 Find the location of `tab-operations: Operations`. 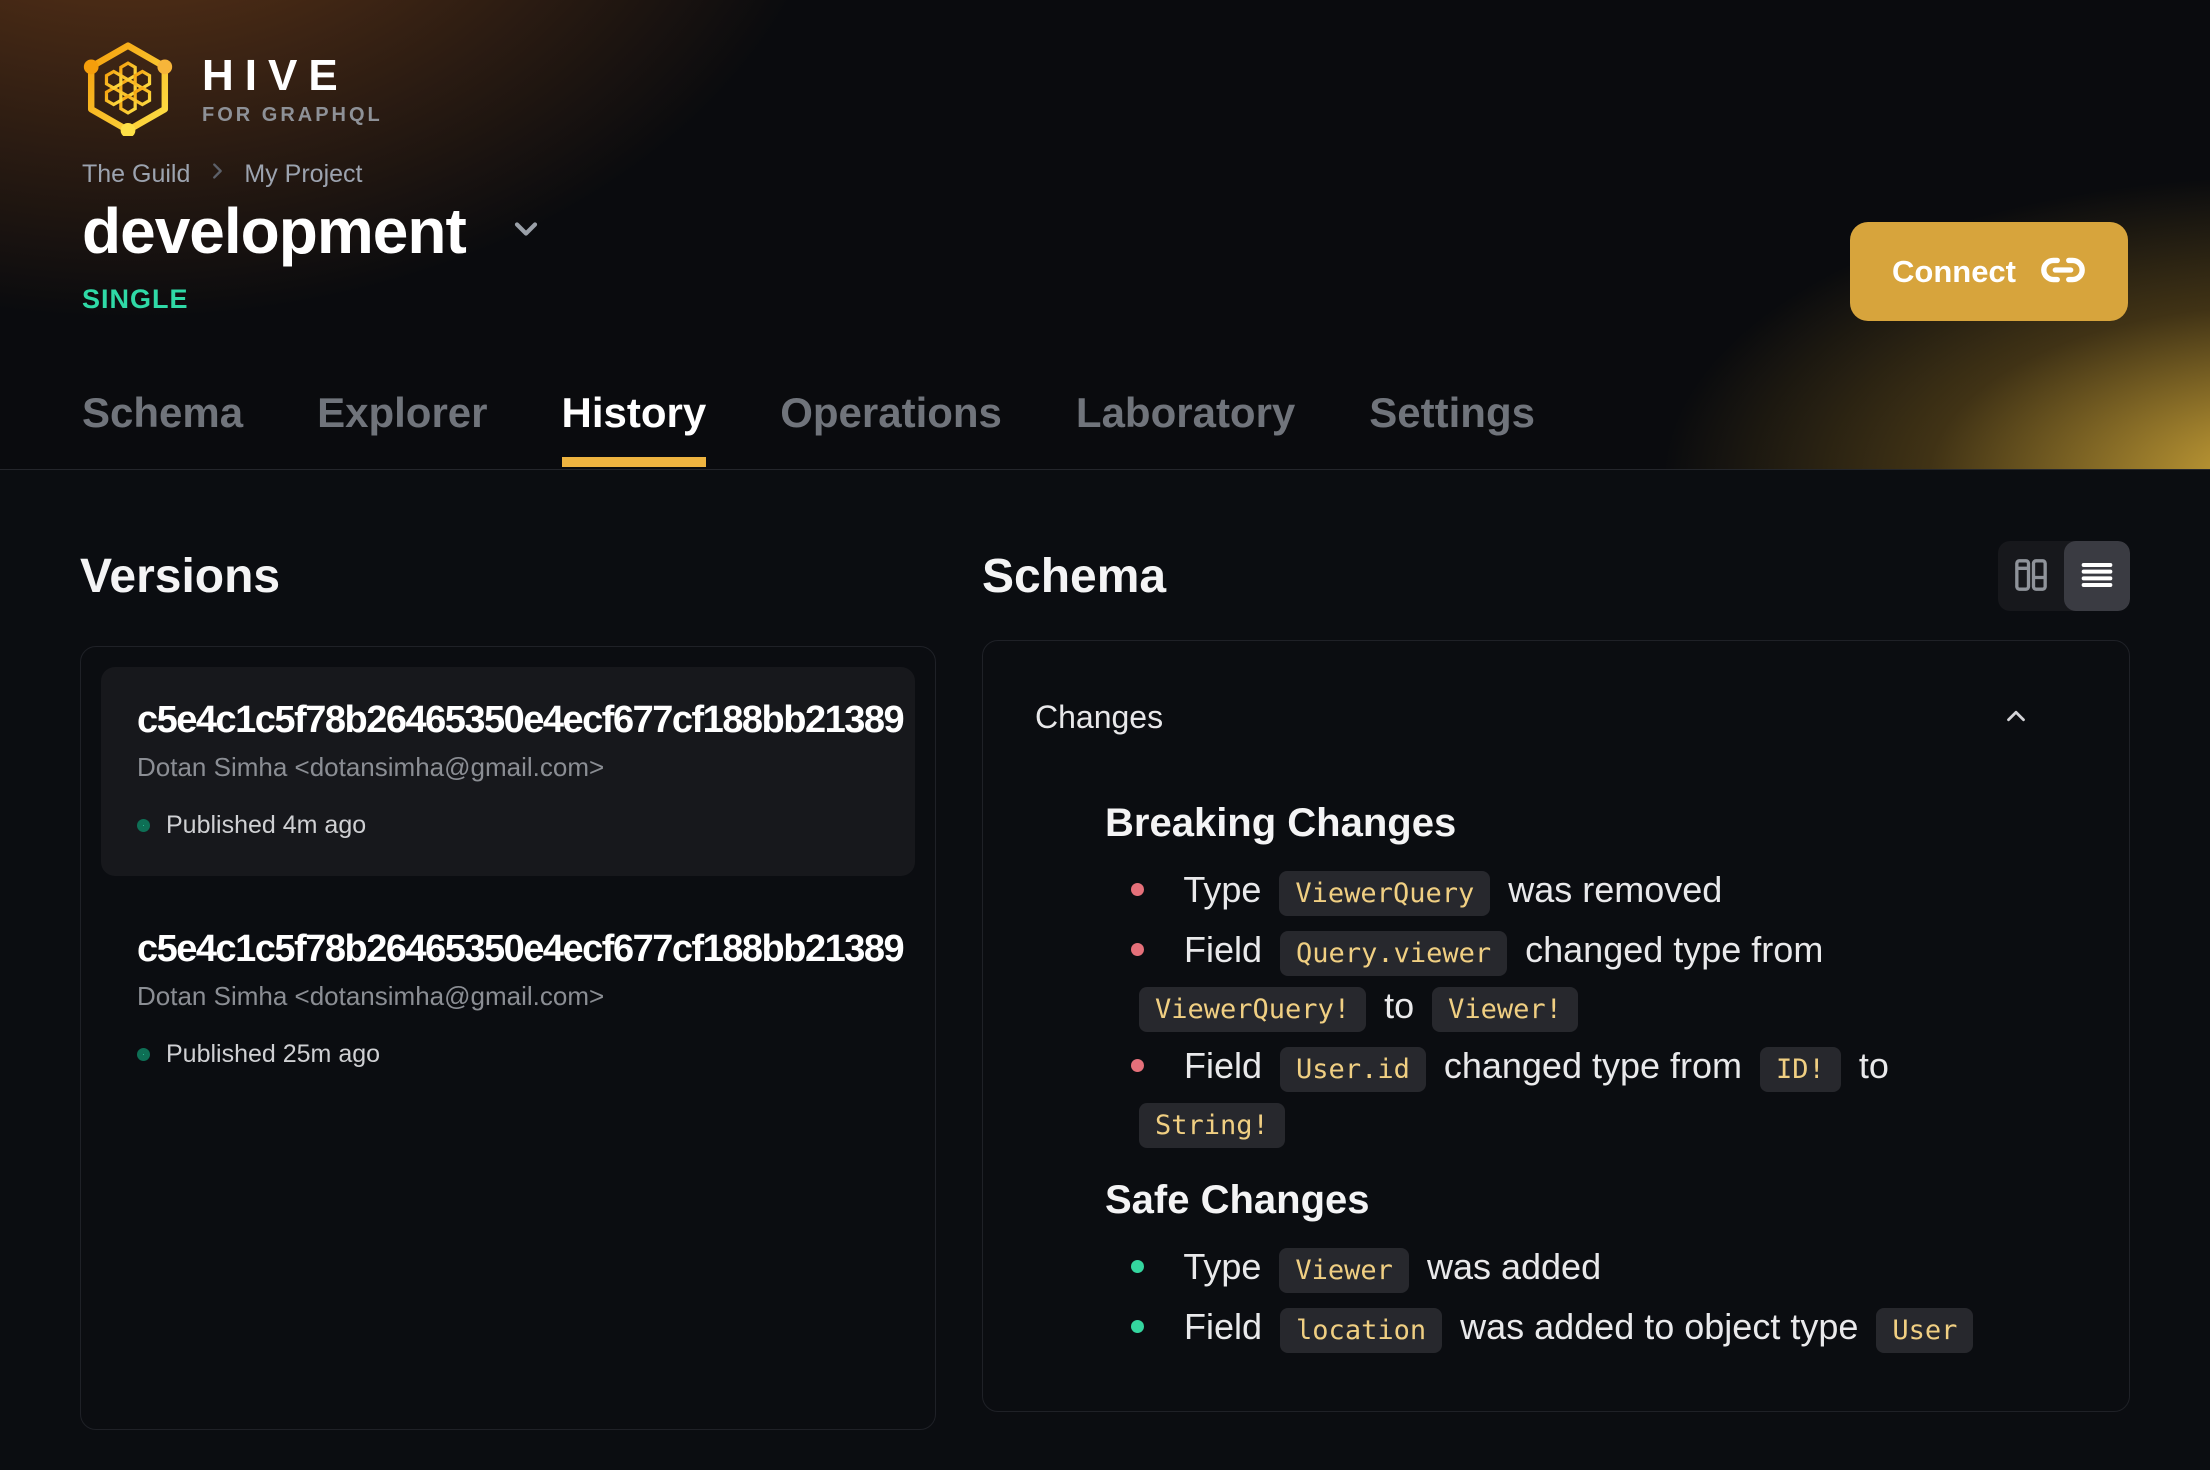

tab-operations: Operations is located at coordinates (891, 429).